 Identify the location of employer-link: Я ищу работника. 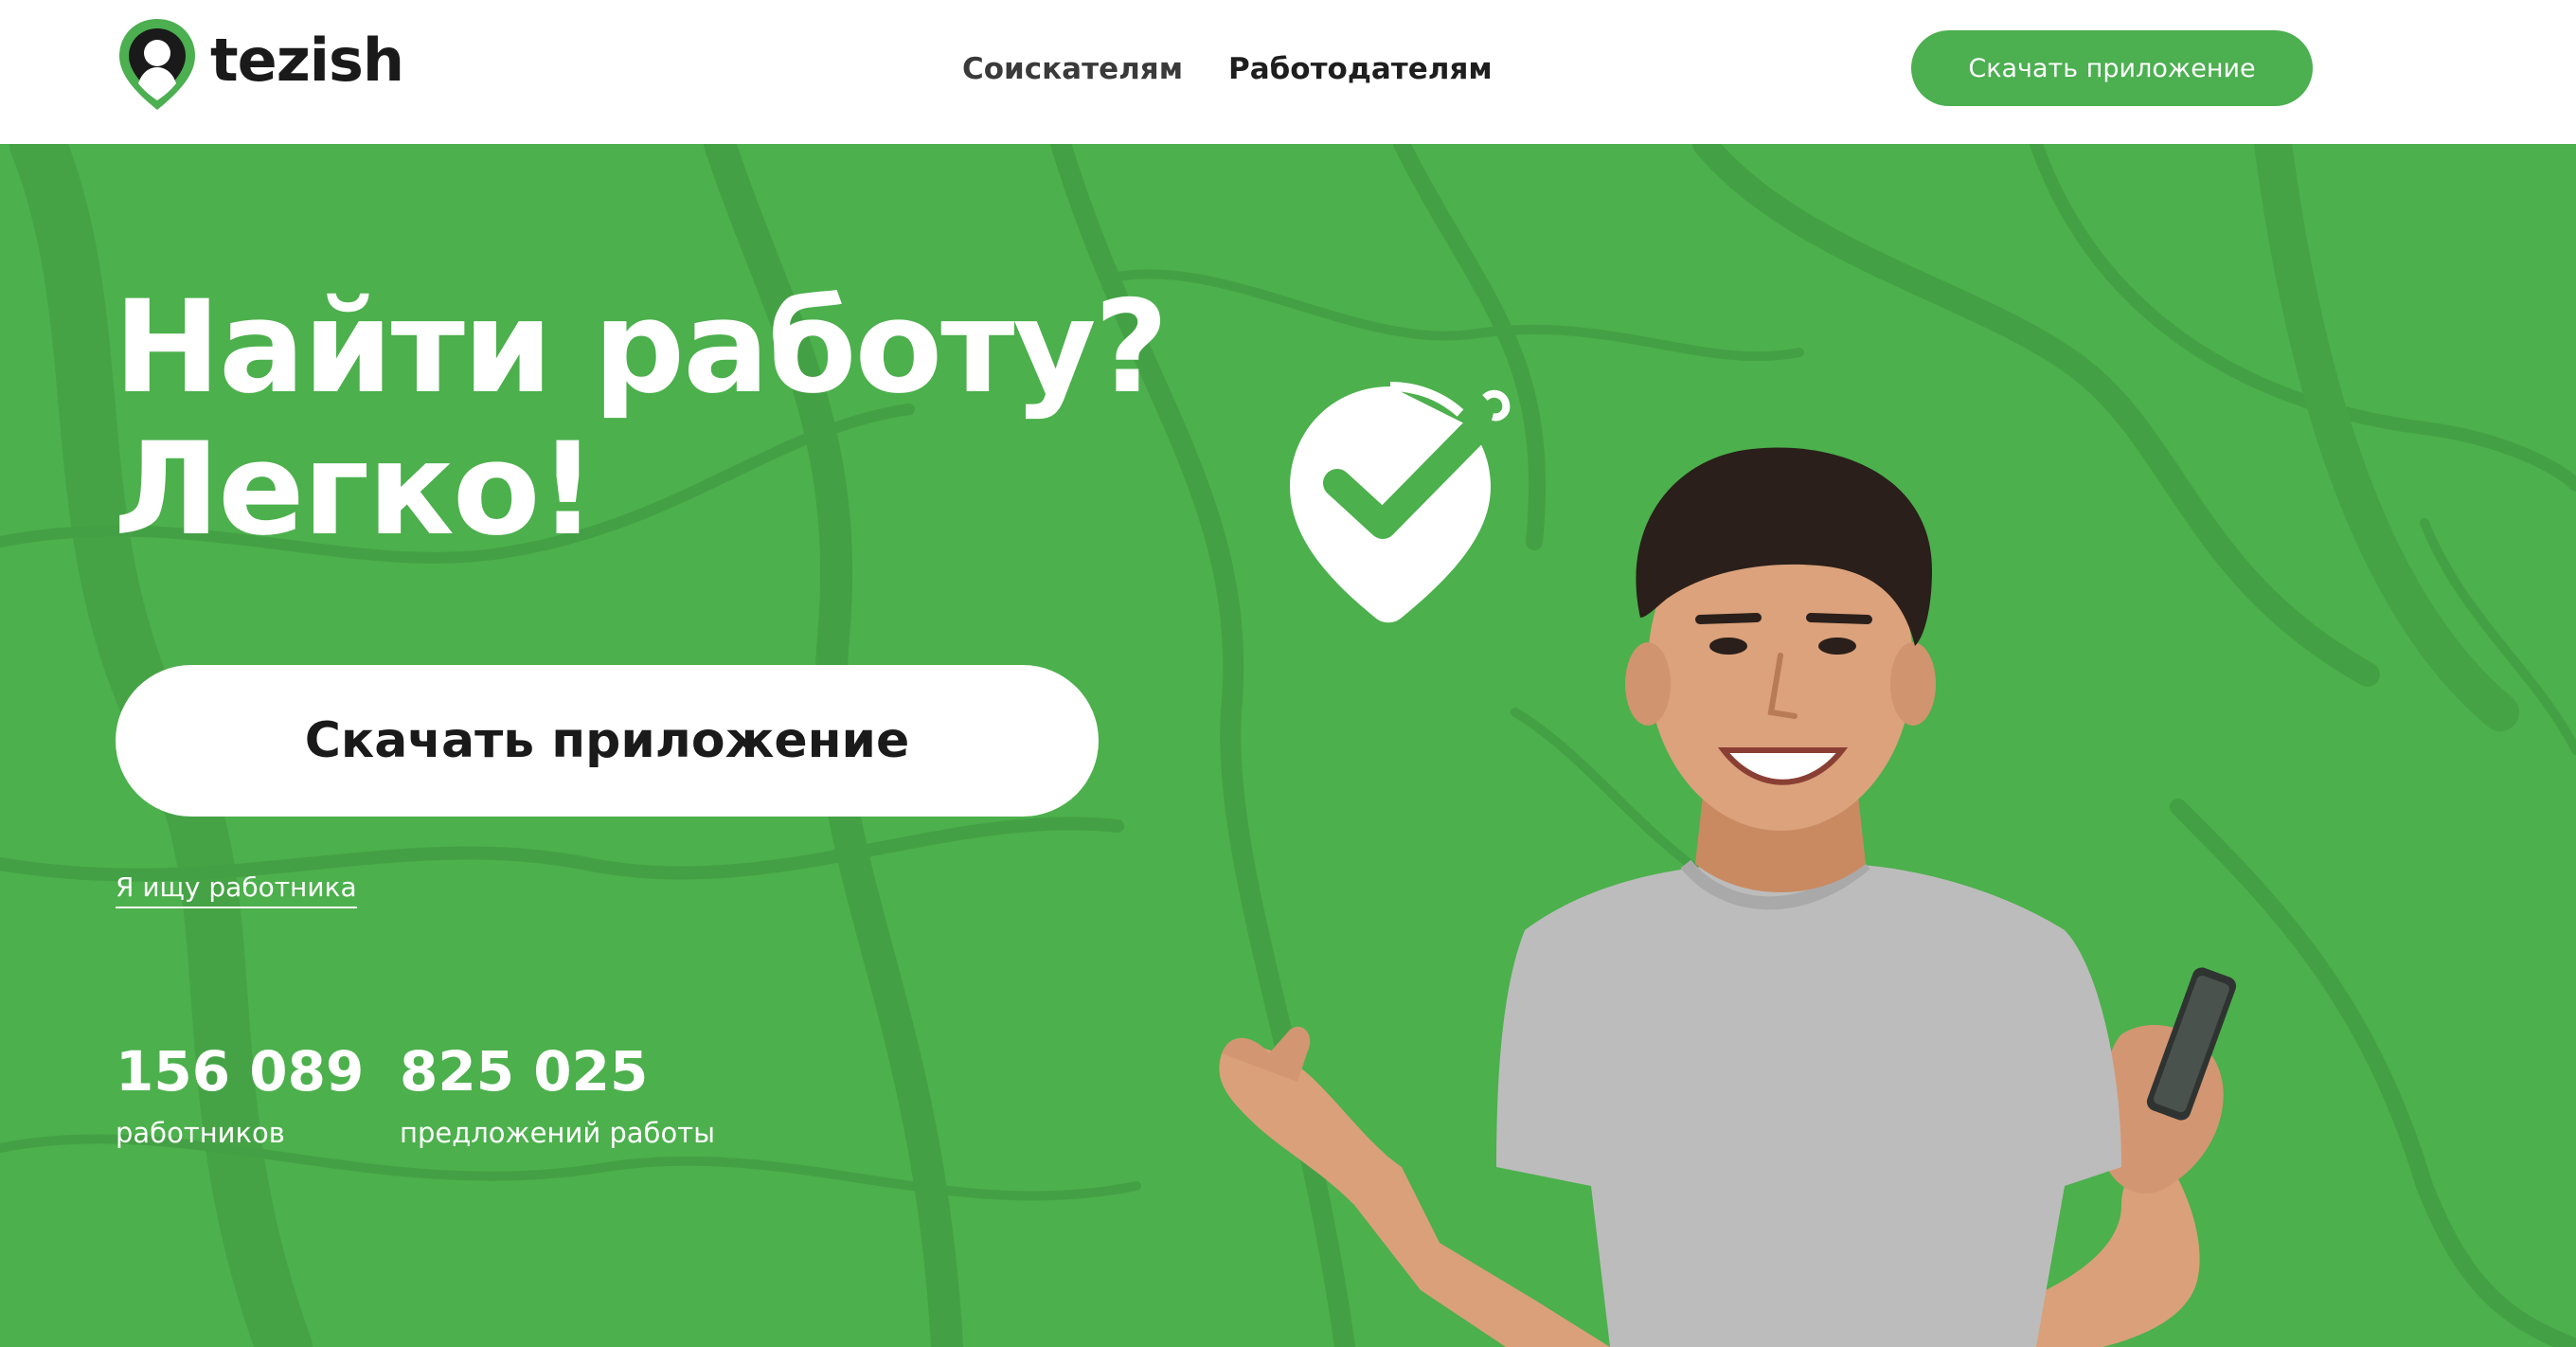
(236, 889).